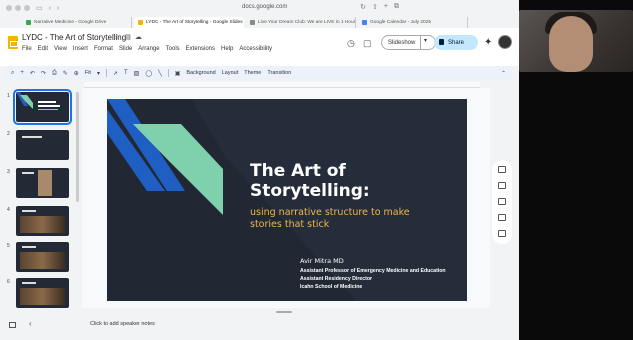  What do you see at coordinates (351, 43) in the screenshot?
I see `version-history-icon: ◷` at bounding box center [351, 43].